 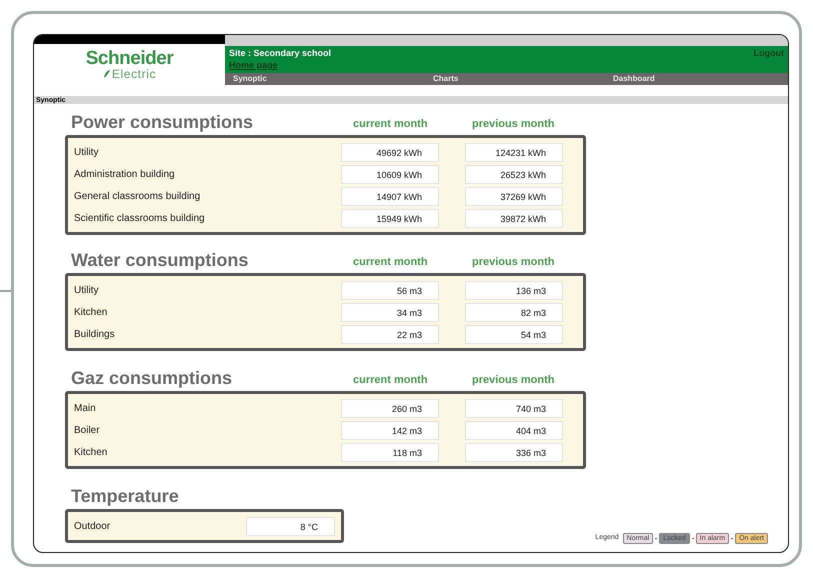 What do you see at coordinates (280, 65) in the screenshot?
I see `home-link: Home page` at bounding box center [280, 65].